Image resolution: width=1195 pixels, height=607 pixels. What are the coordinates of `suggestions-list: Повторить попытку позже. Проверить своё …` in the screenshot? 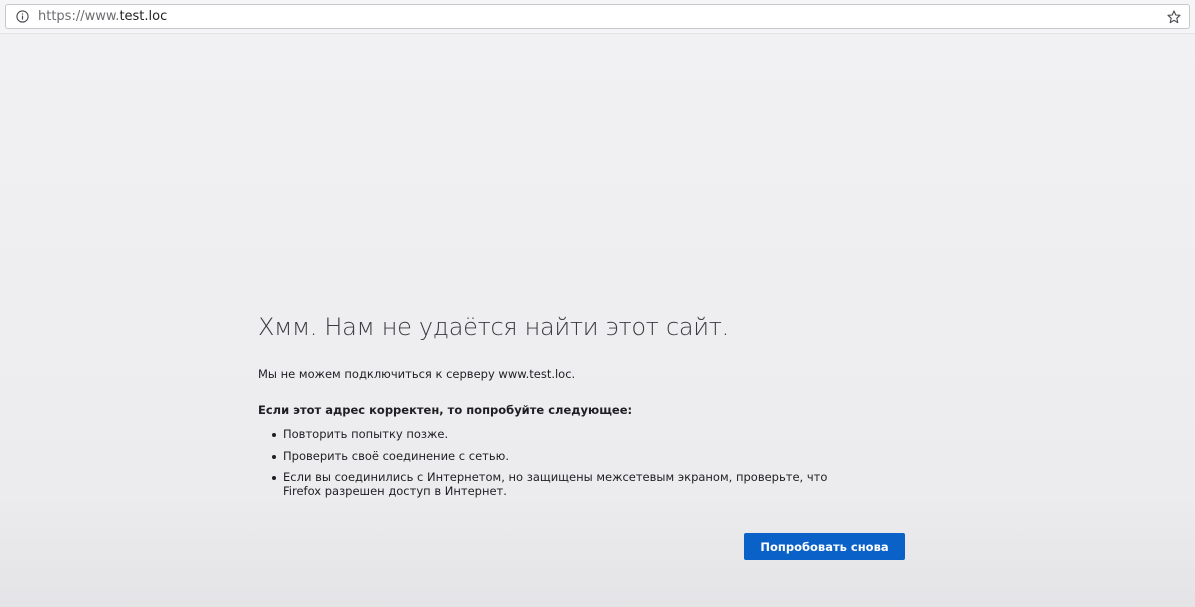 It's located at (583, 462).